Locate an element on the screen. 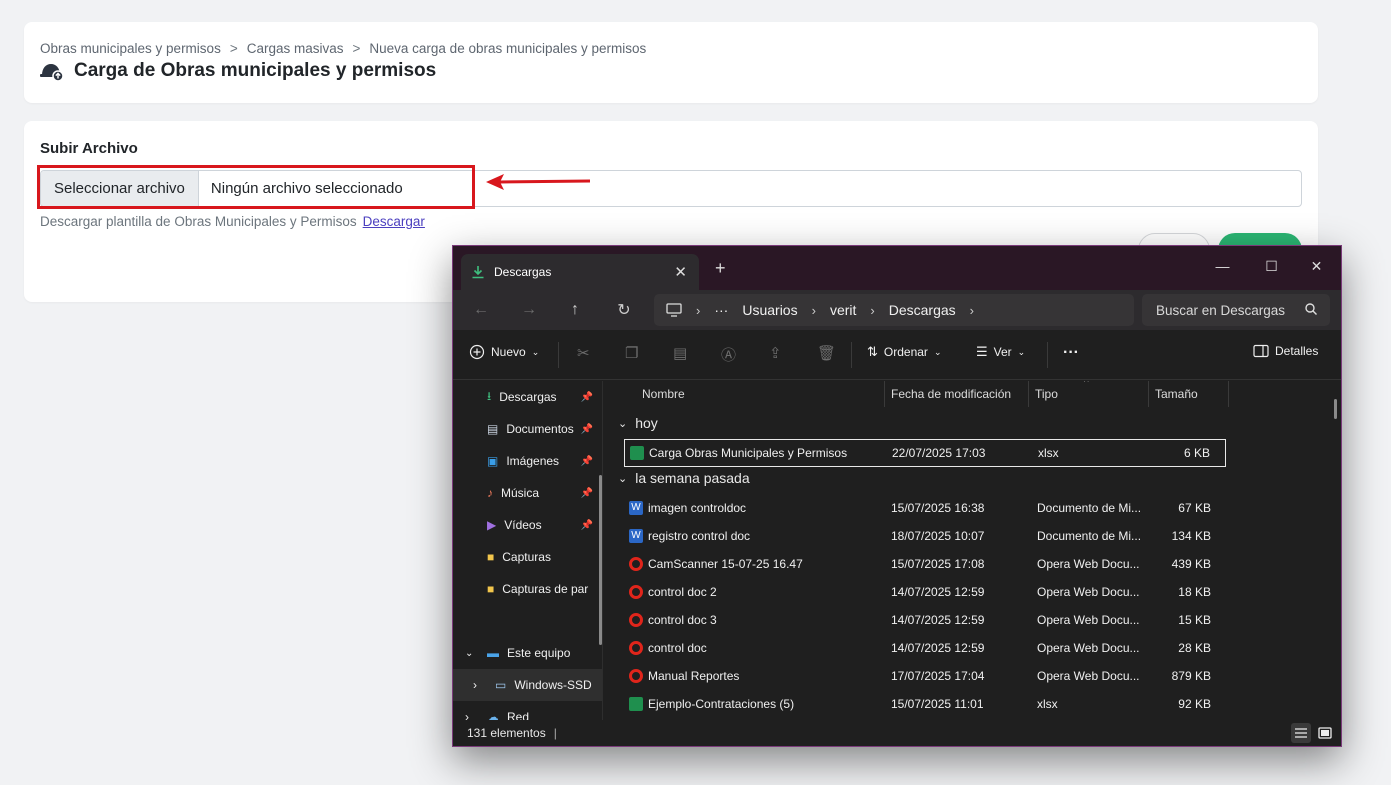 Image resolution: width=1391 pixels, height=785 pixels. file-size: 67 KB is located at coordinates (1194, 508).